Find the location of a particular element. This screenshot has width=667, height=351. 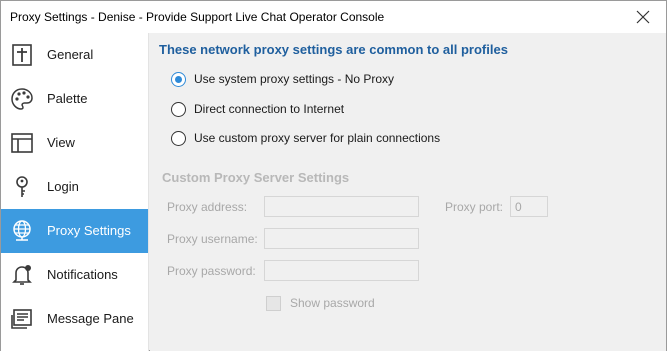

radio-label: Use system proxy settings - No Proxy is located at coordinates (294, 79).